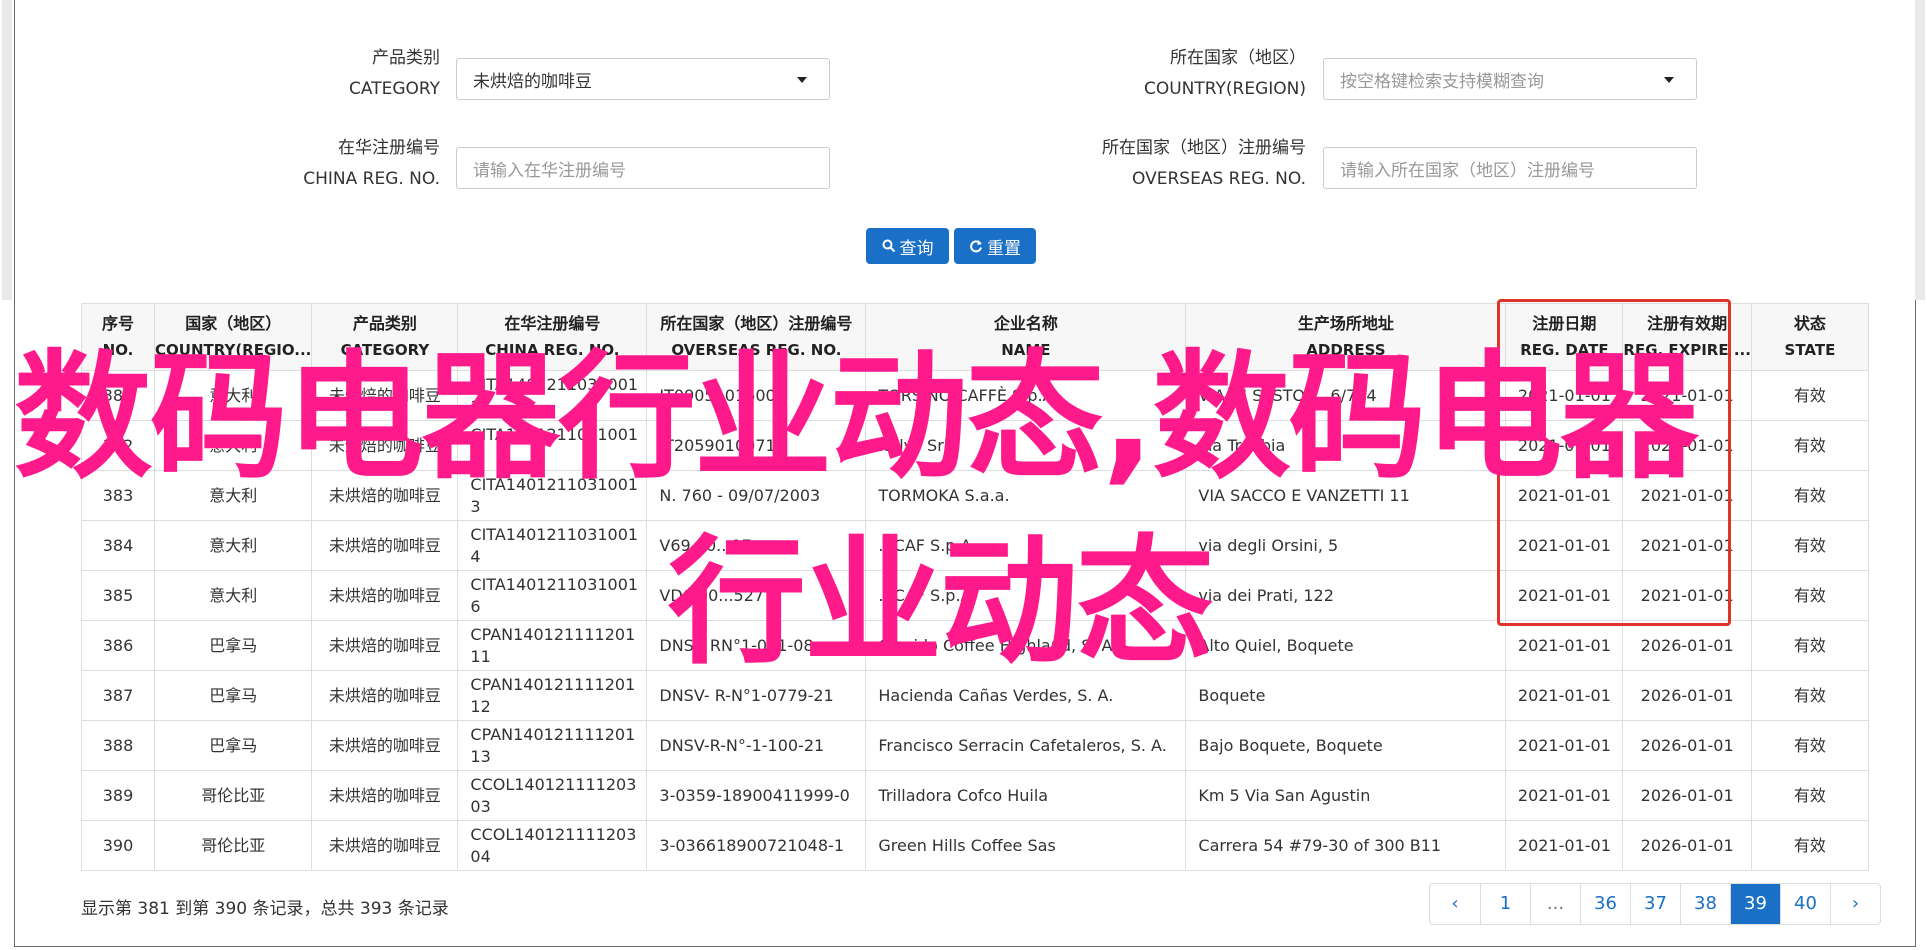 Image resolution: width=1927 pixels, height=950 pixels. I want to click on reset-button: 重置, so click(995, 246).